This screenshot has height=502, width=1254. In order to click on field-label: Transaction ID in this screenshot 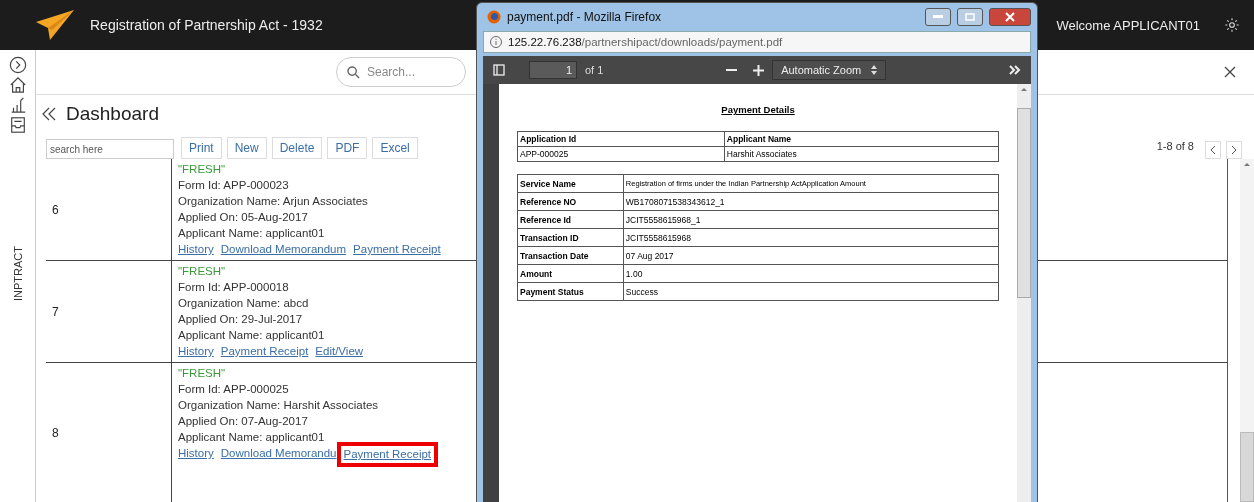, I will do `click(570, 237)`.